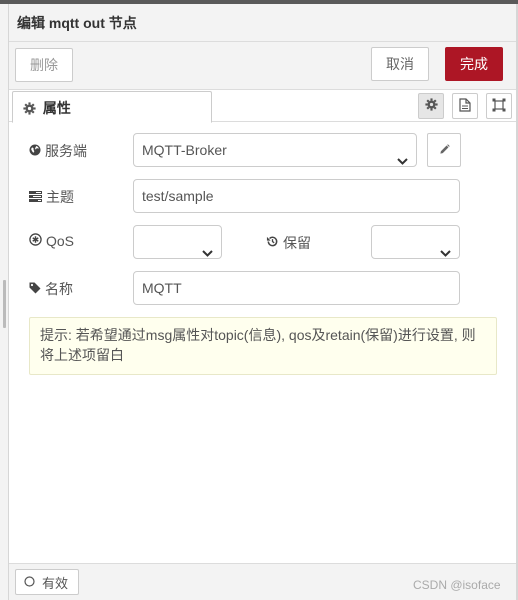  I want to click on tab-appearance, so click(499, 106).